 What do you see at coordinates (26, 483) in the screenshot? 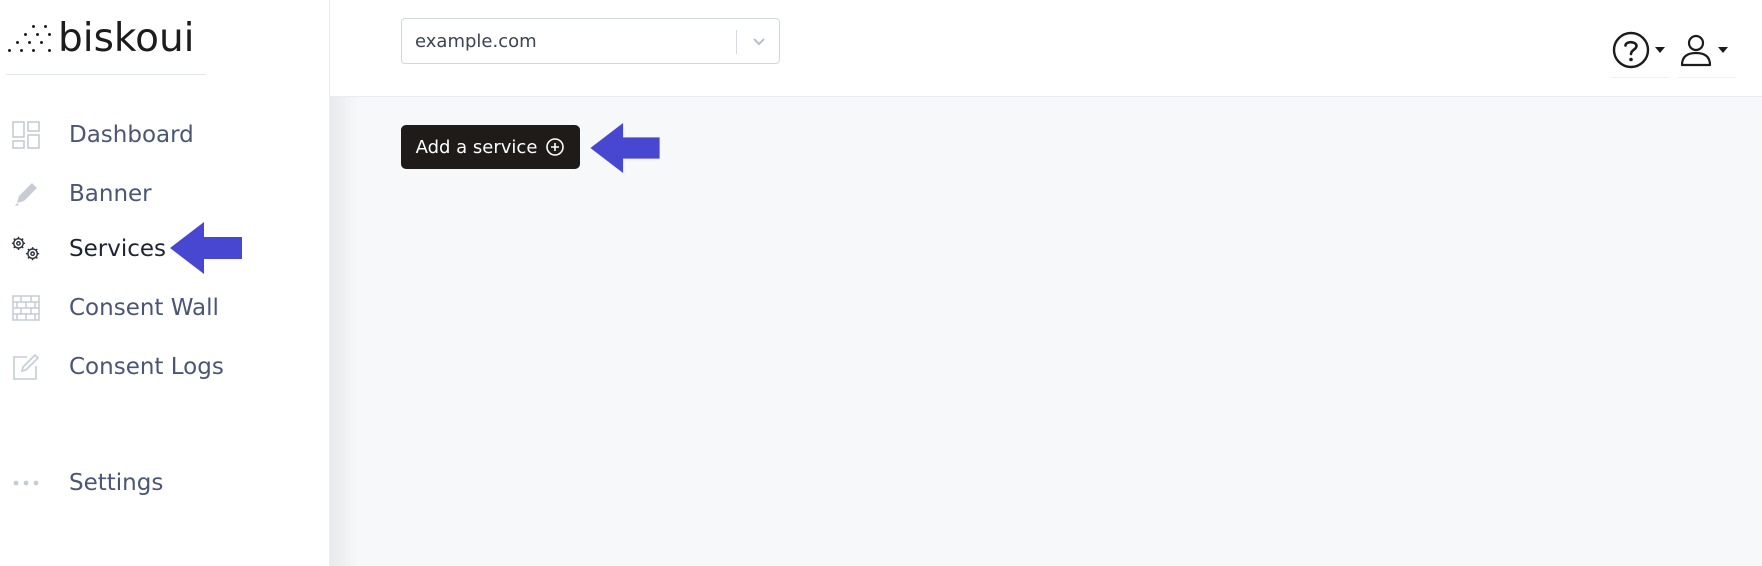
I see `more-dots-icon` at bounding box center [26, 483].